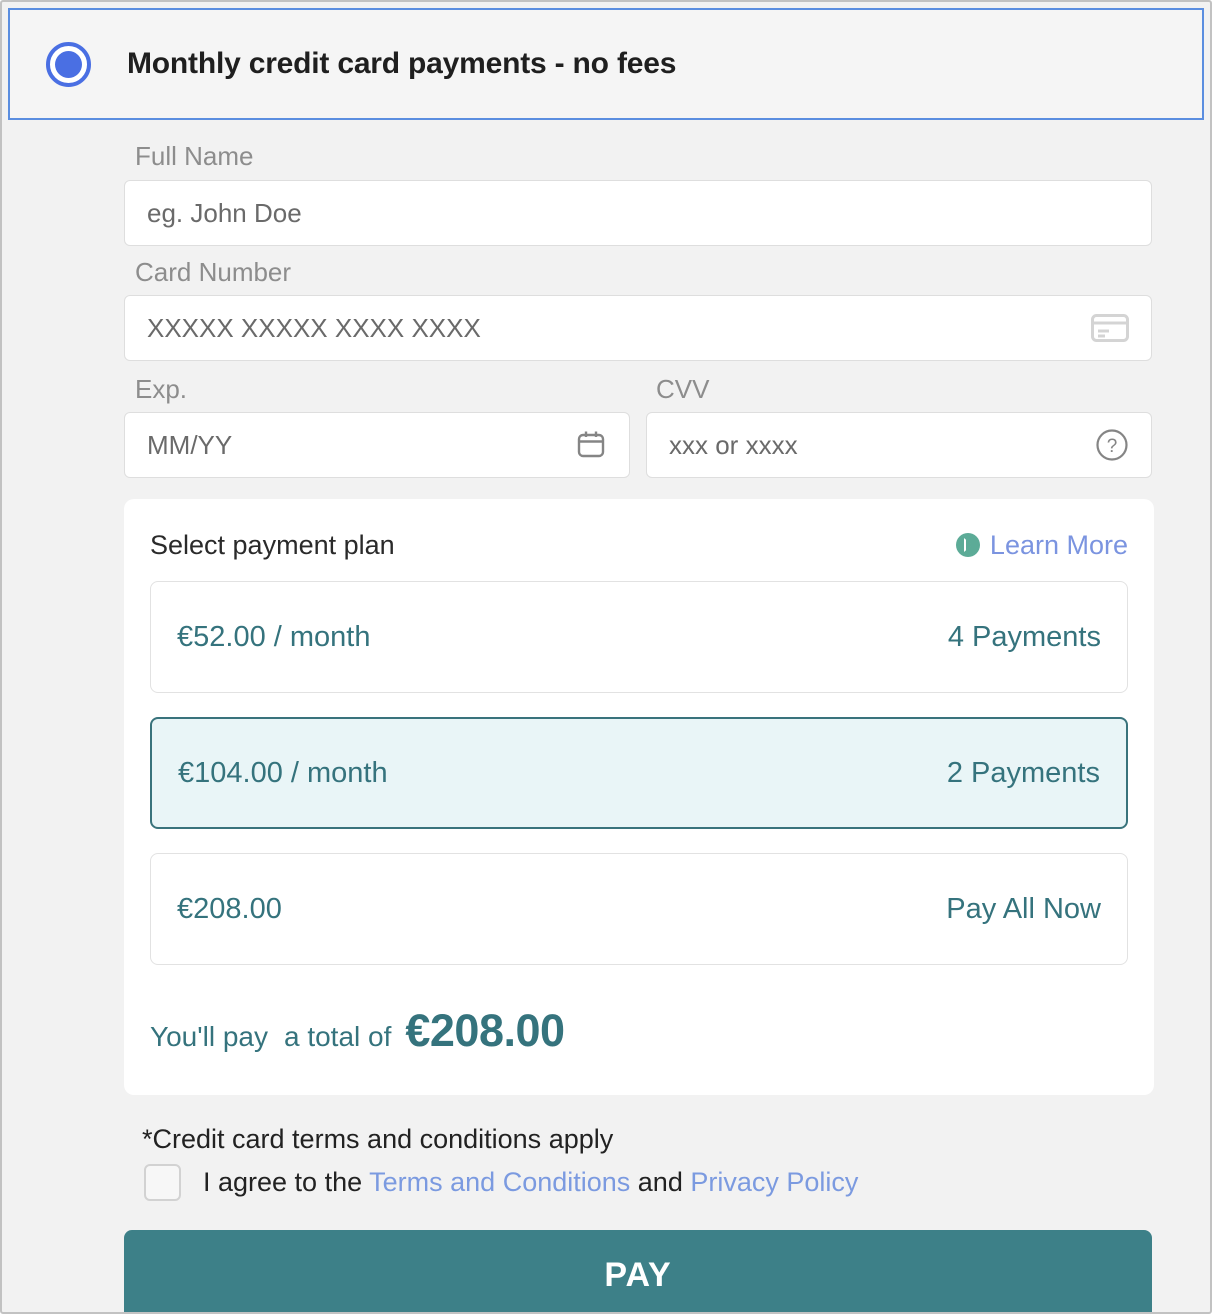 The width and height of the screenshot is (1212, 1314). I want to click on cvv-label: CVV, so click(683, 389).